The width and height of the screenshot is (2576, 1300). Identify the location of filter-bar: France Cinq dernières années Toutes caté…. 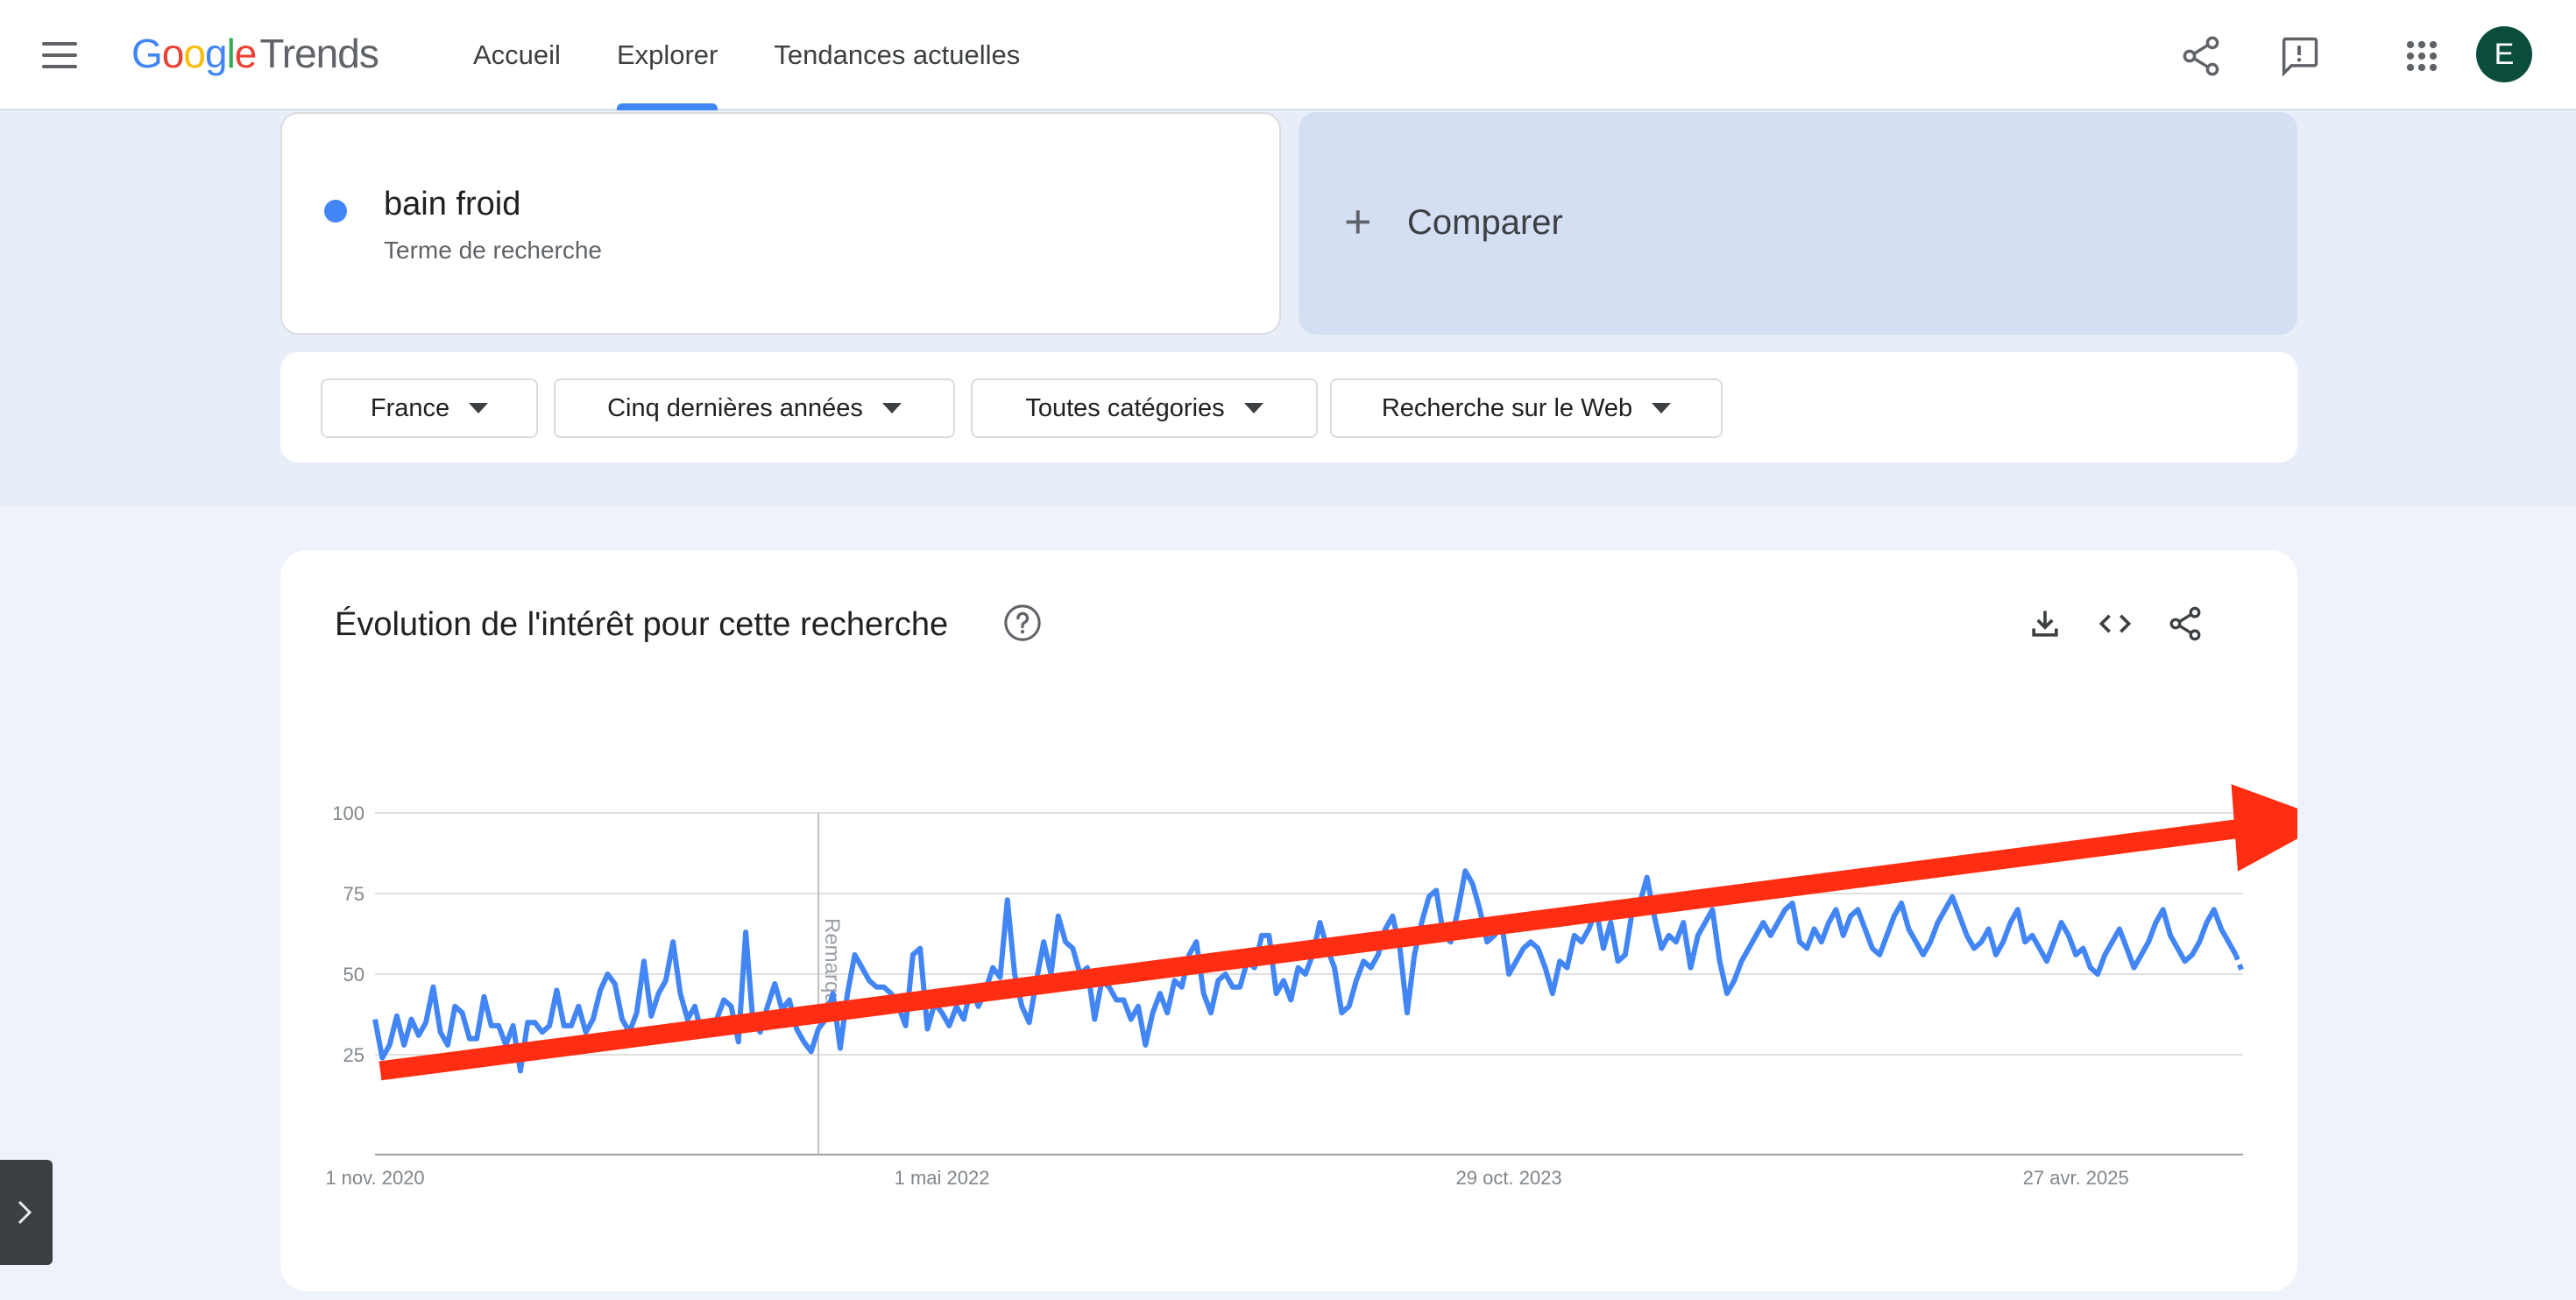
(1288, 407).